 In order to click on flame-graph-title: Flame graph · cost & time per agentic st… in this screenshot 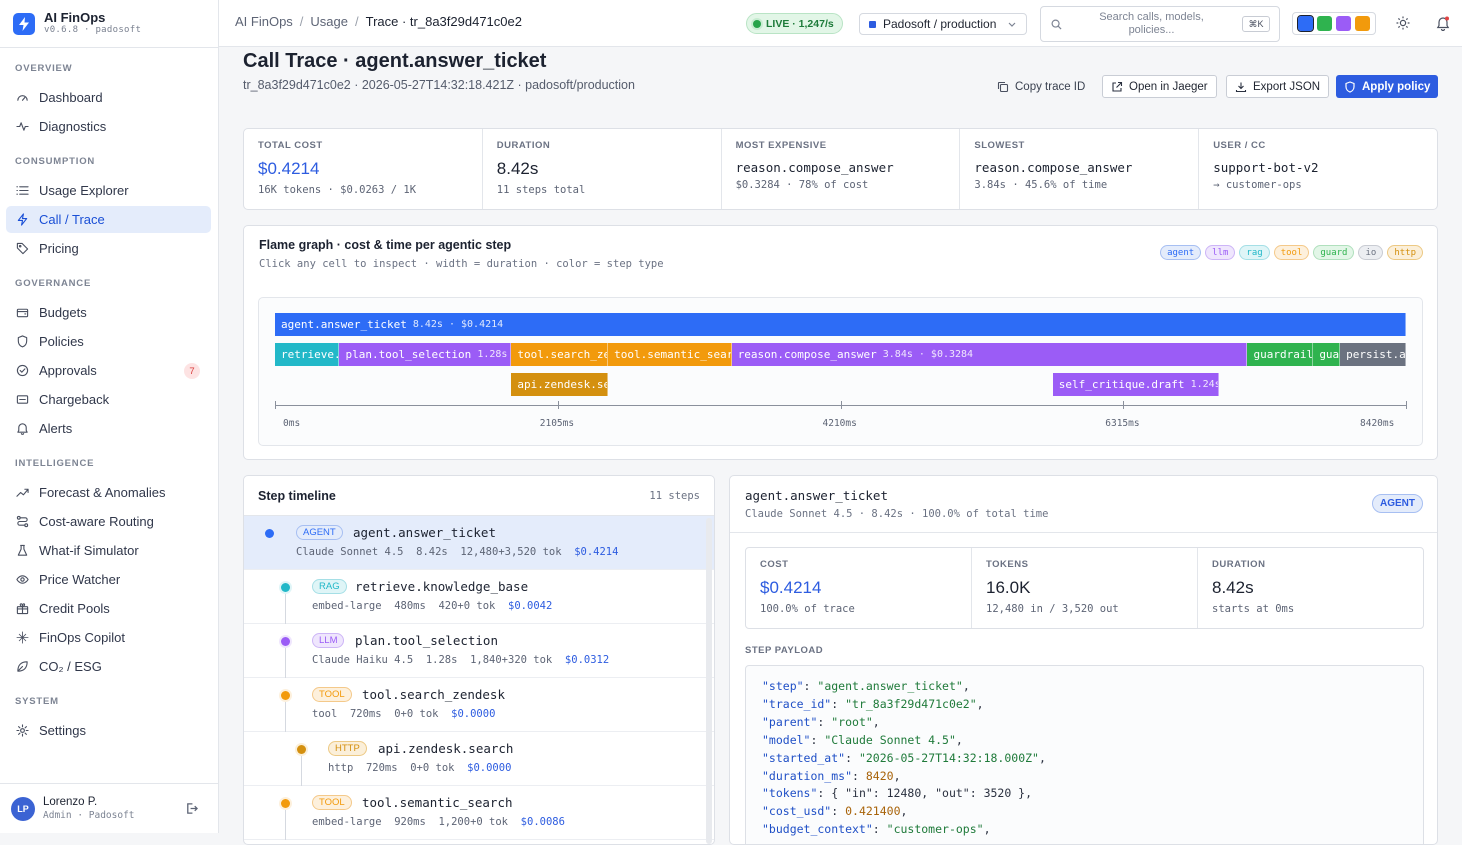, I will do `click(385, 245)`.